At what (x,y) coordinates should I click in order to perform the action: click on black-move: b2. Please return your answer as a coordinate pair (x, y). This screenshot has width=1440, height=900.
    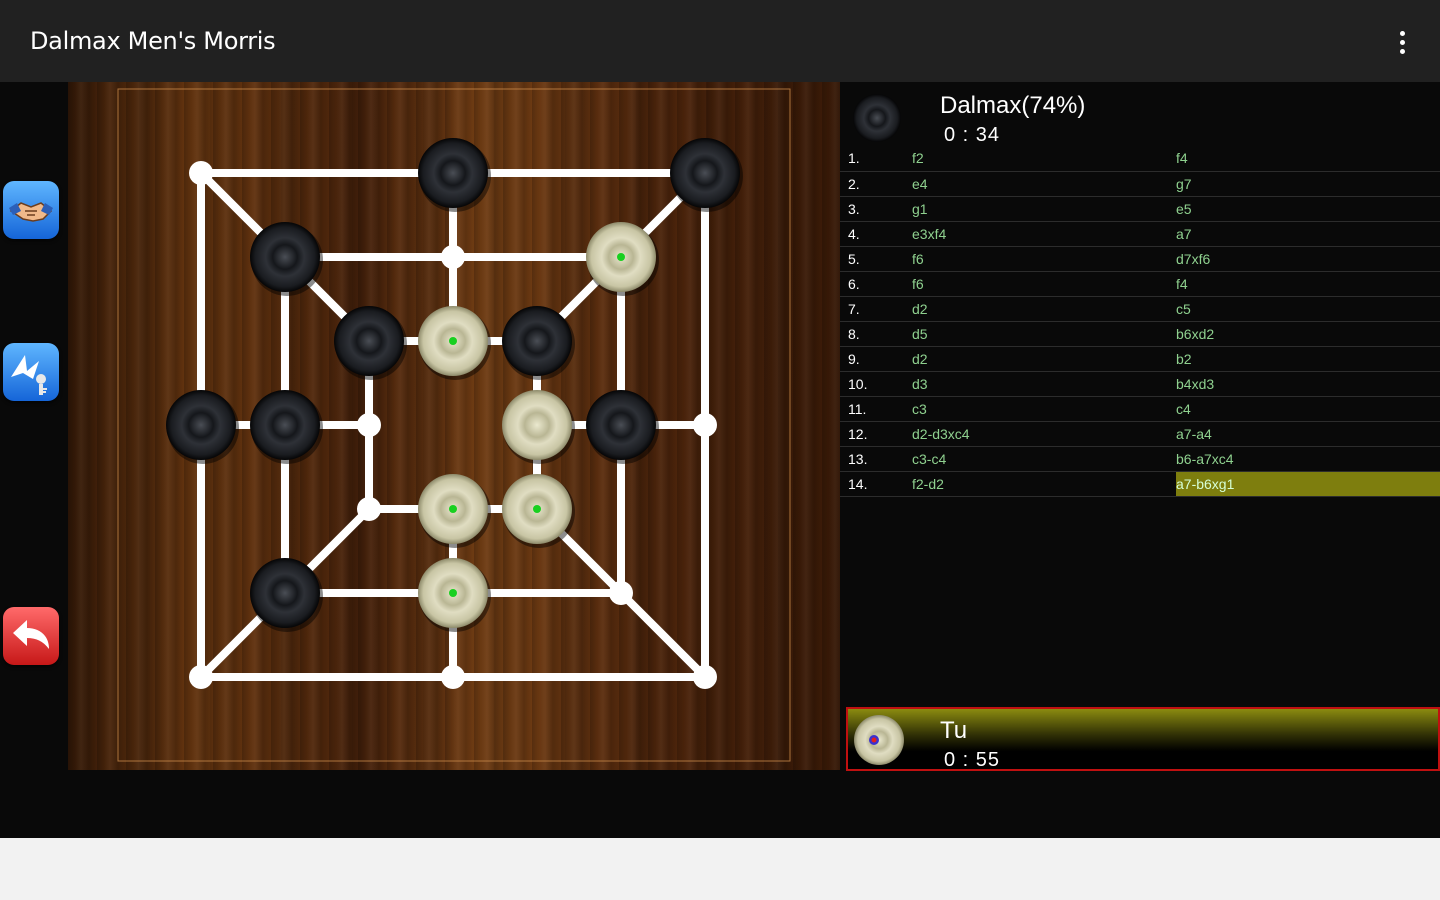
    Looking at the image, I should click on (1308, 358).